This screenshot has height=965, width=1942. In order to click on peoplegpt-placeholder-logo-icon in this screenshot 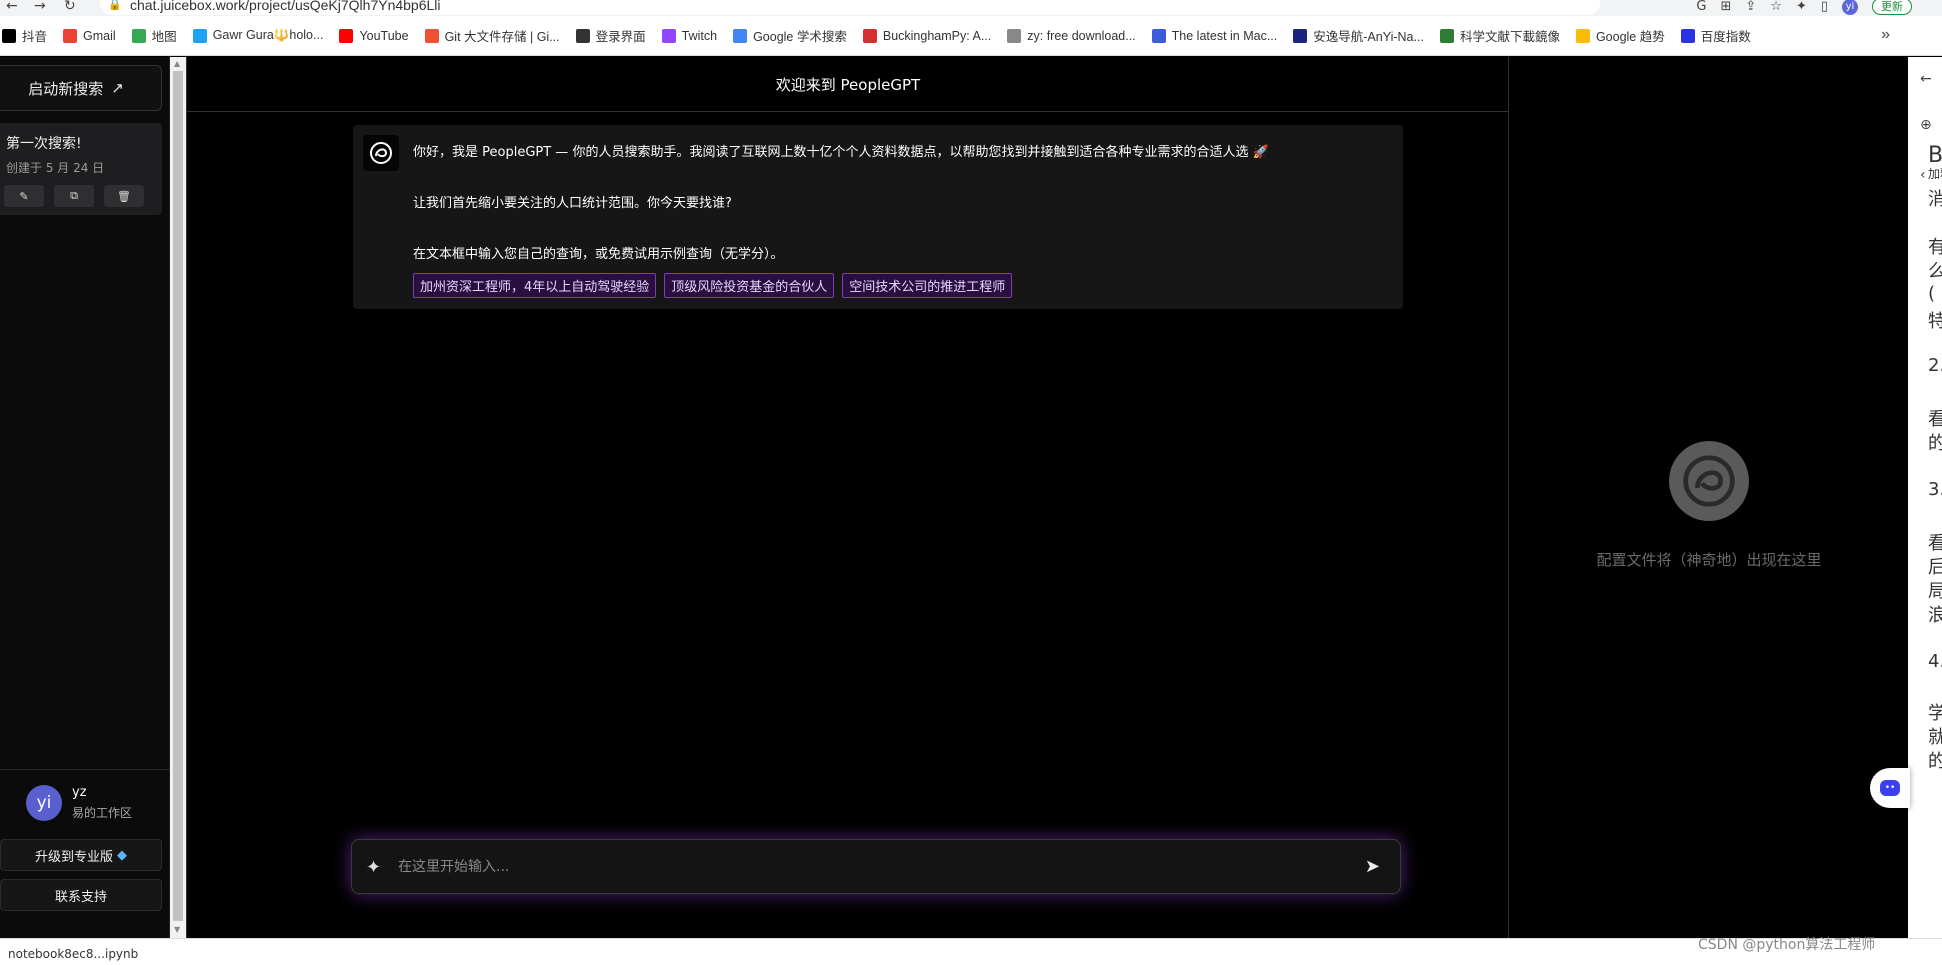, I will do `click(1709, 481)`.